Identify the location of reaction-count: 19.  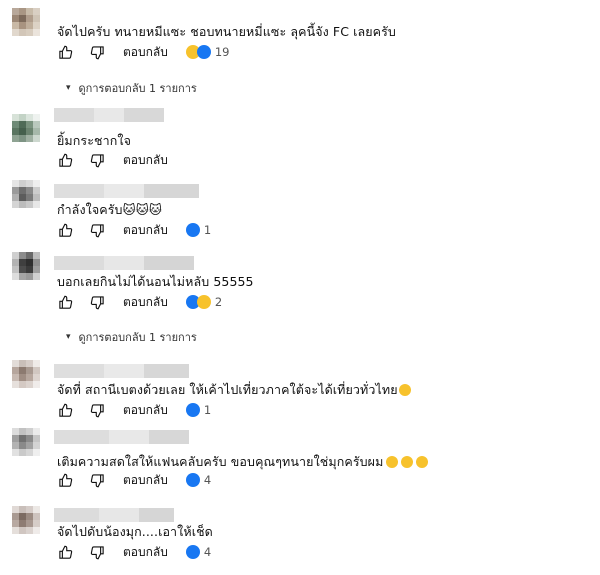
(222, 52).